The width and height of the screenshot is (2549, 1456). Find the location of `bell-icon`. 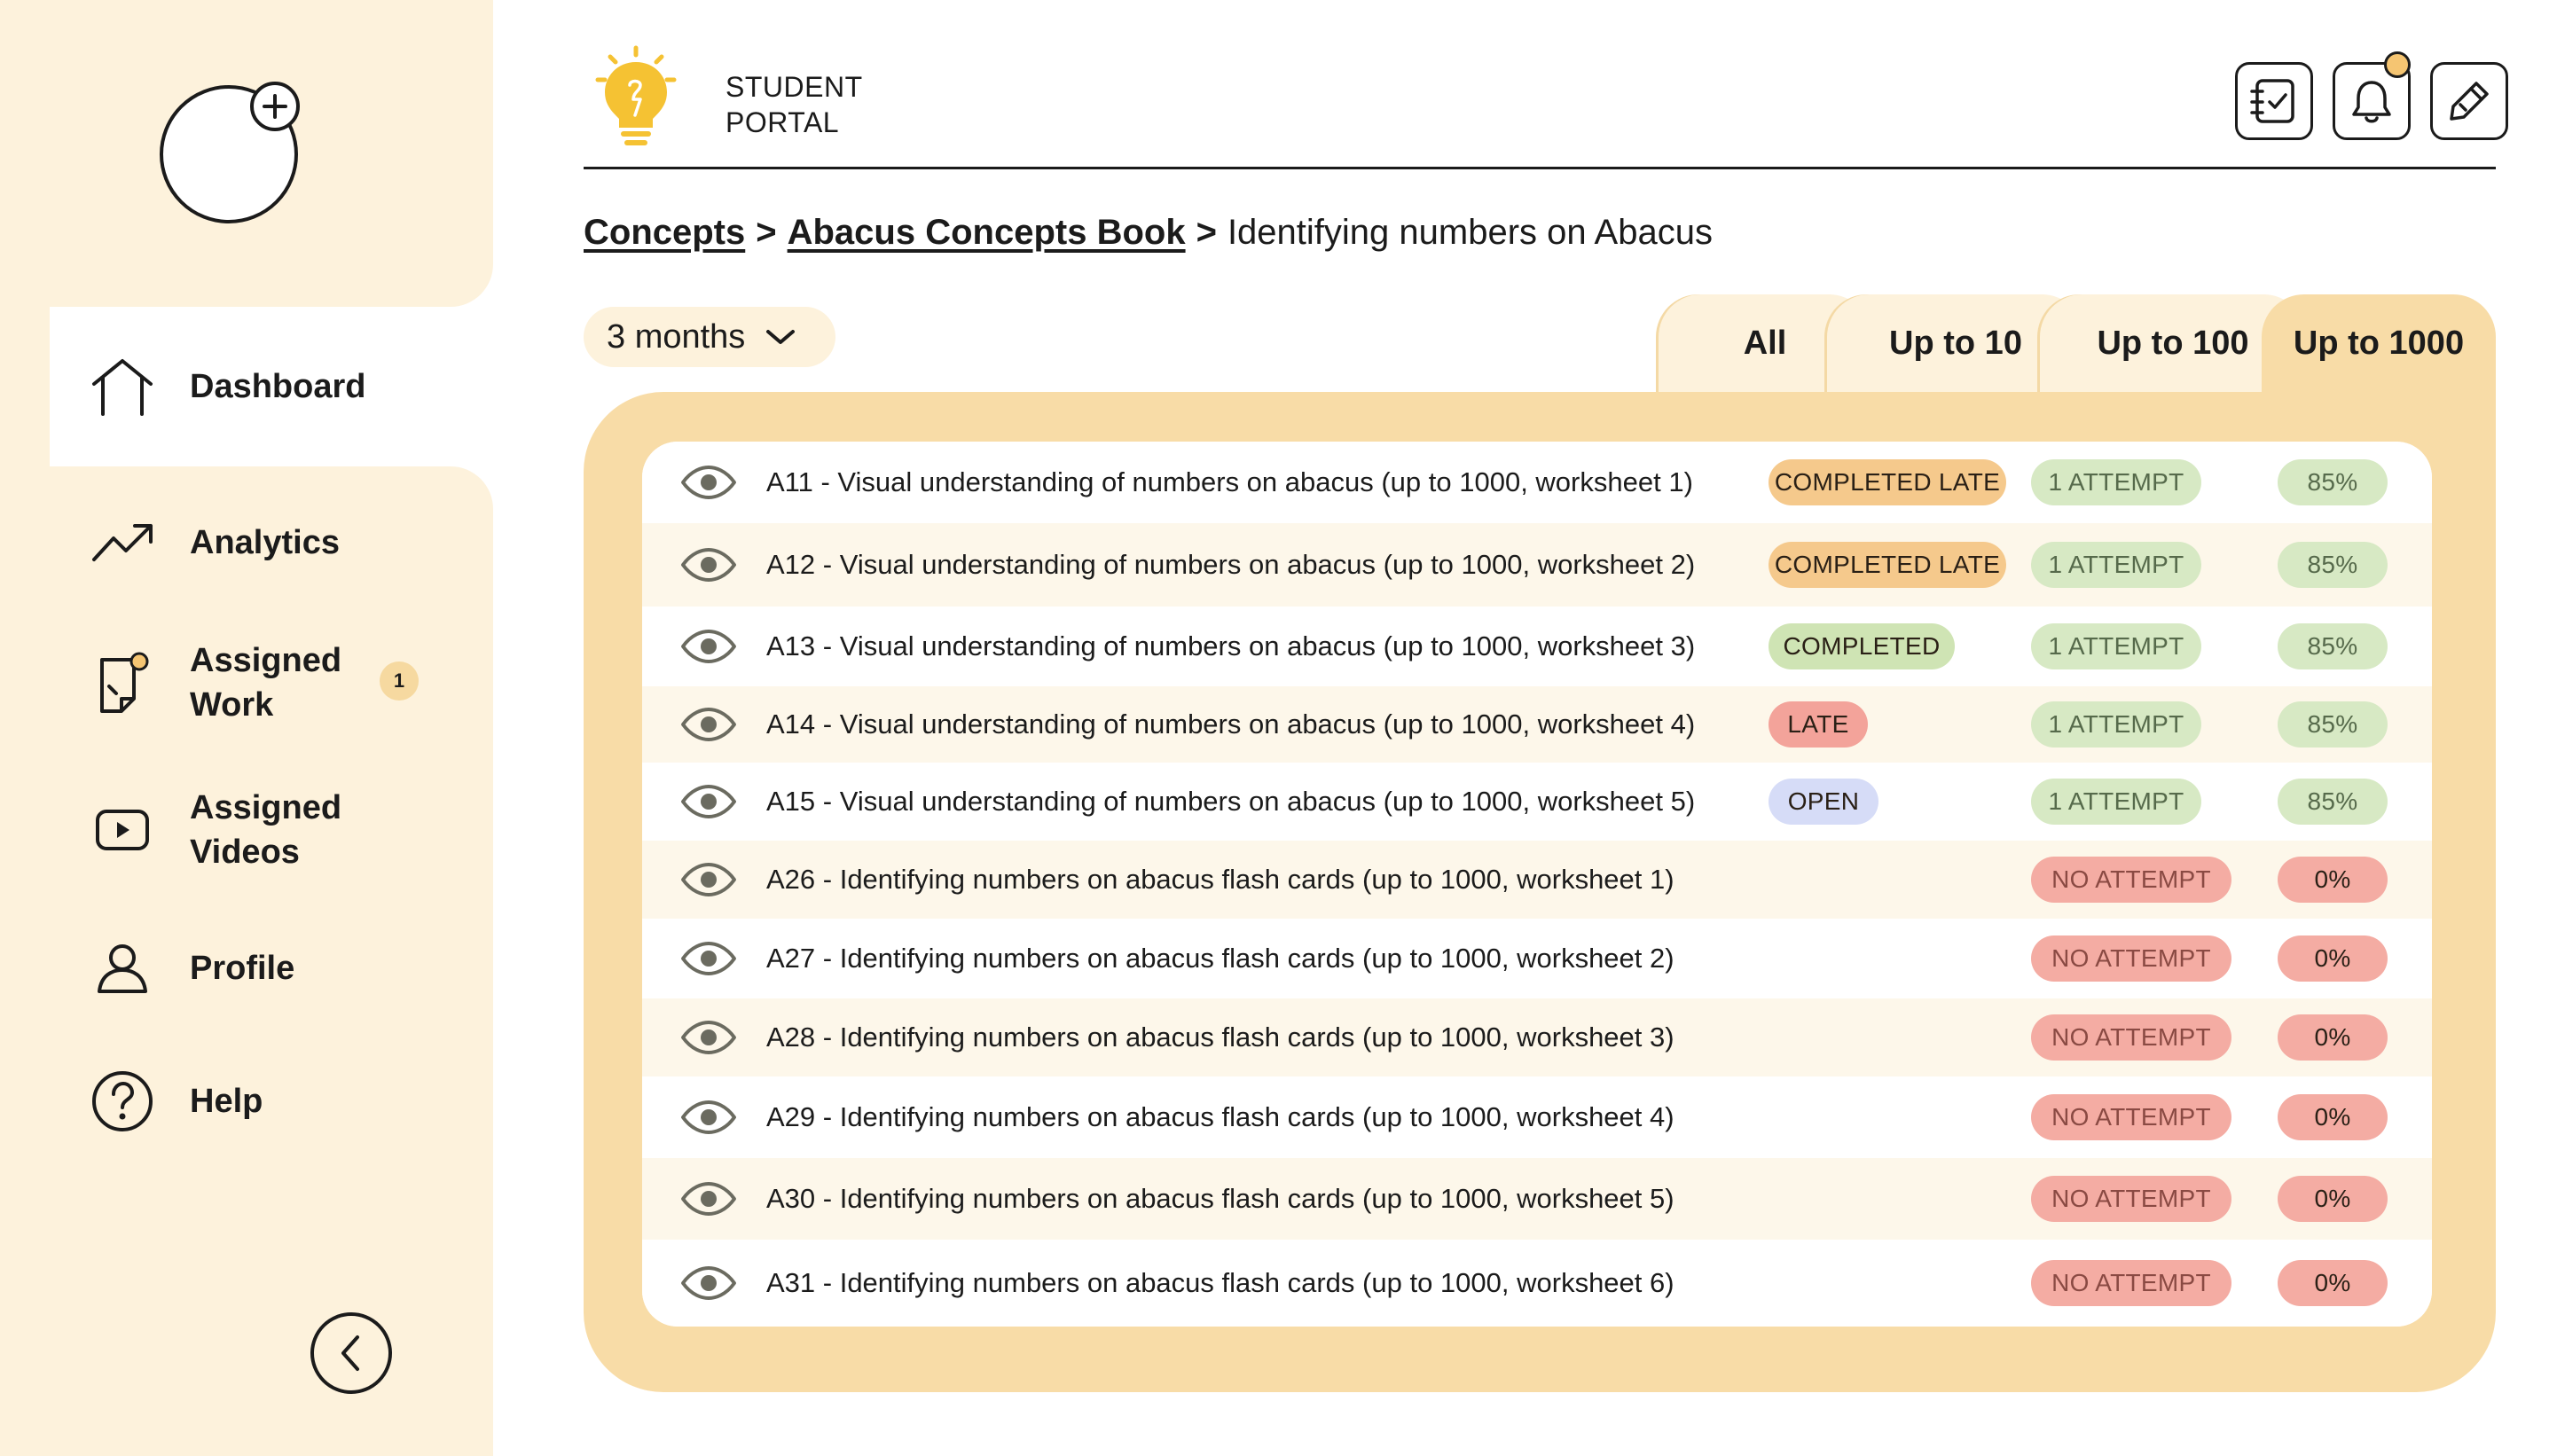

bell-icon is located at coordinates (2371, 102).